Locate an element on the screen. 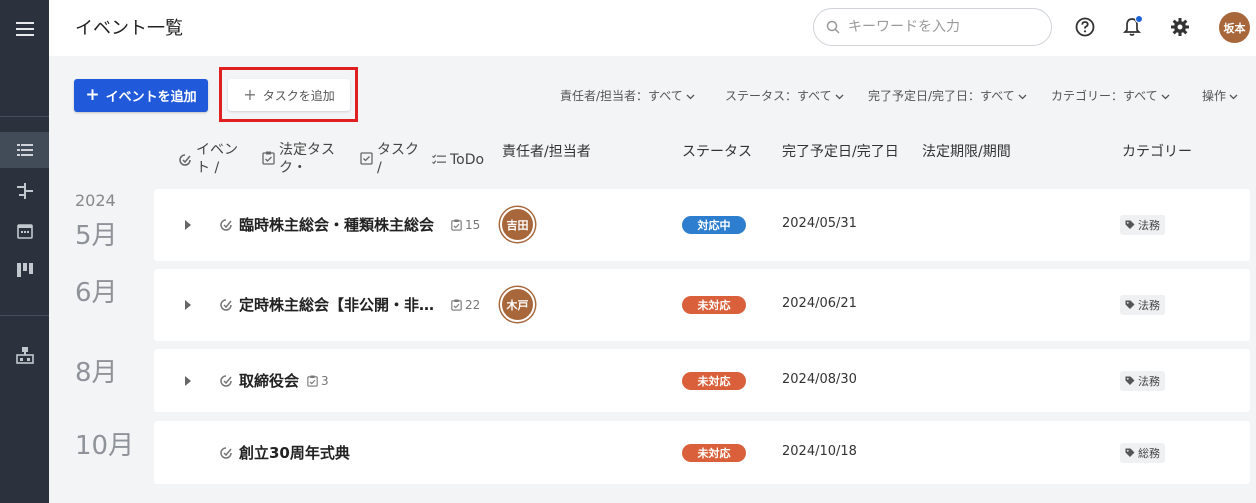 The image size is (1256, 503). menu-icon is located at coordinates (24, 29).